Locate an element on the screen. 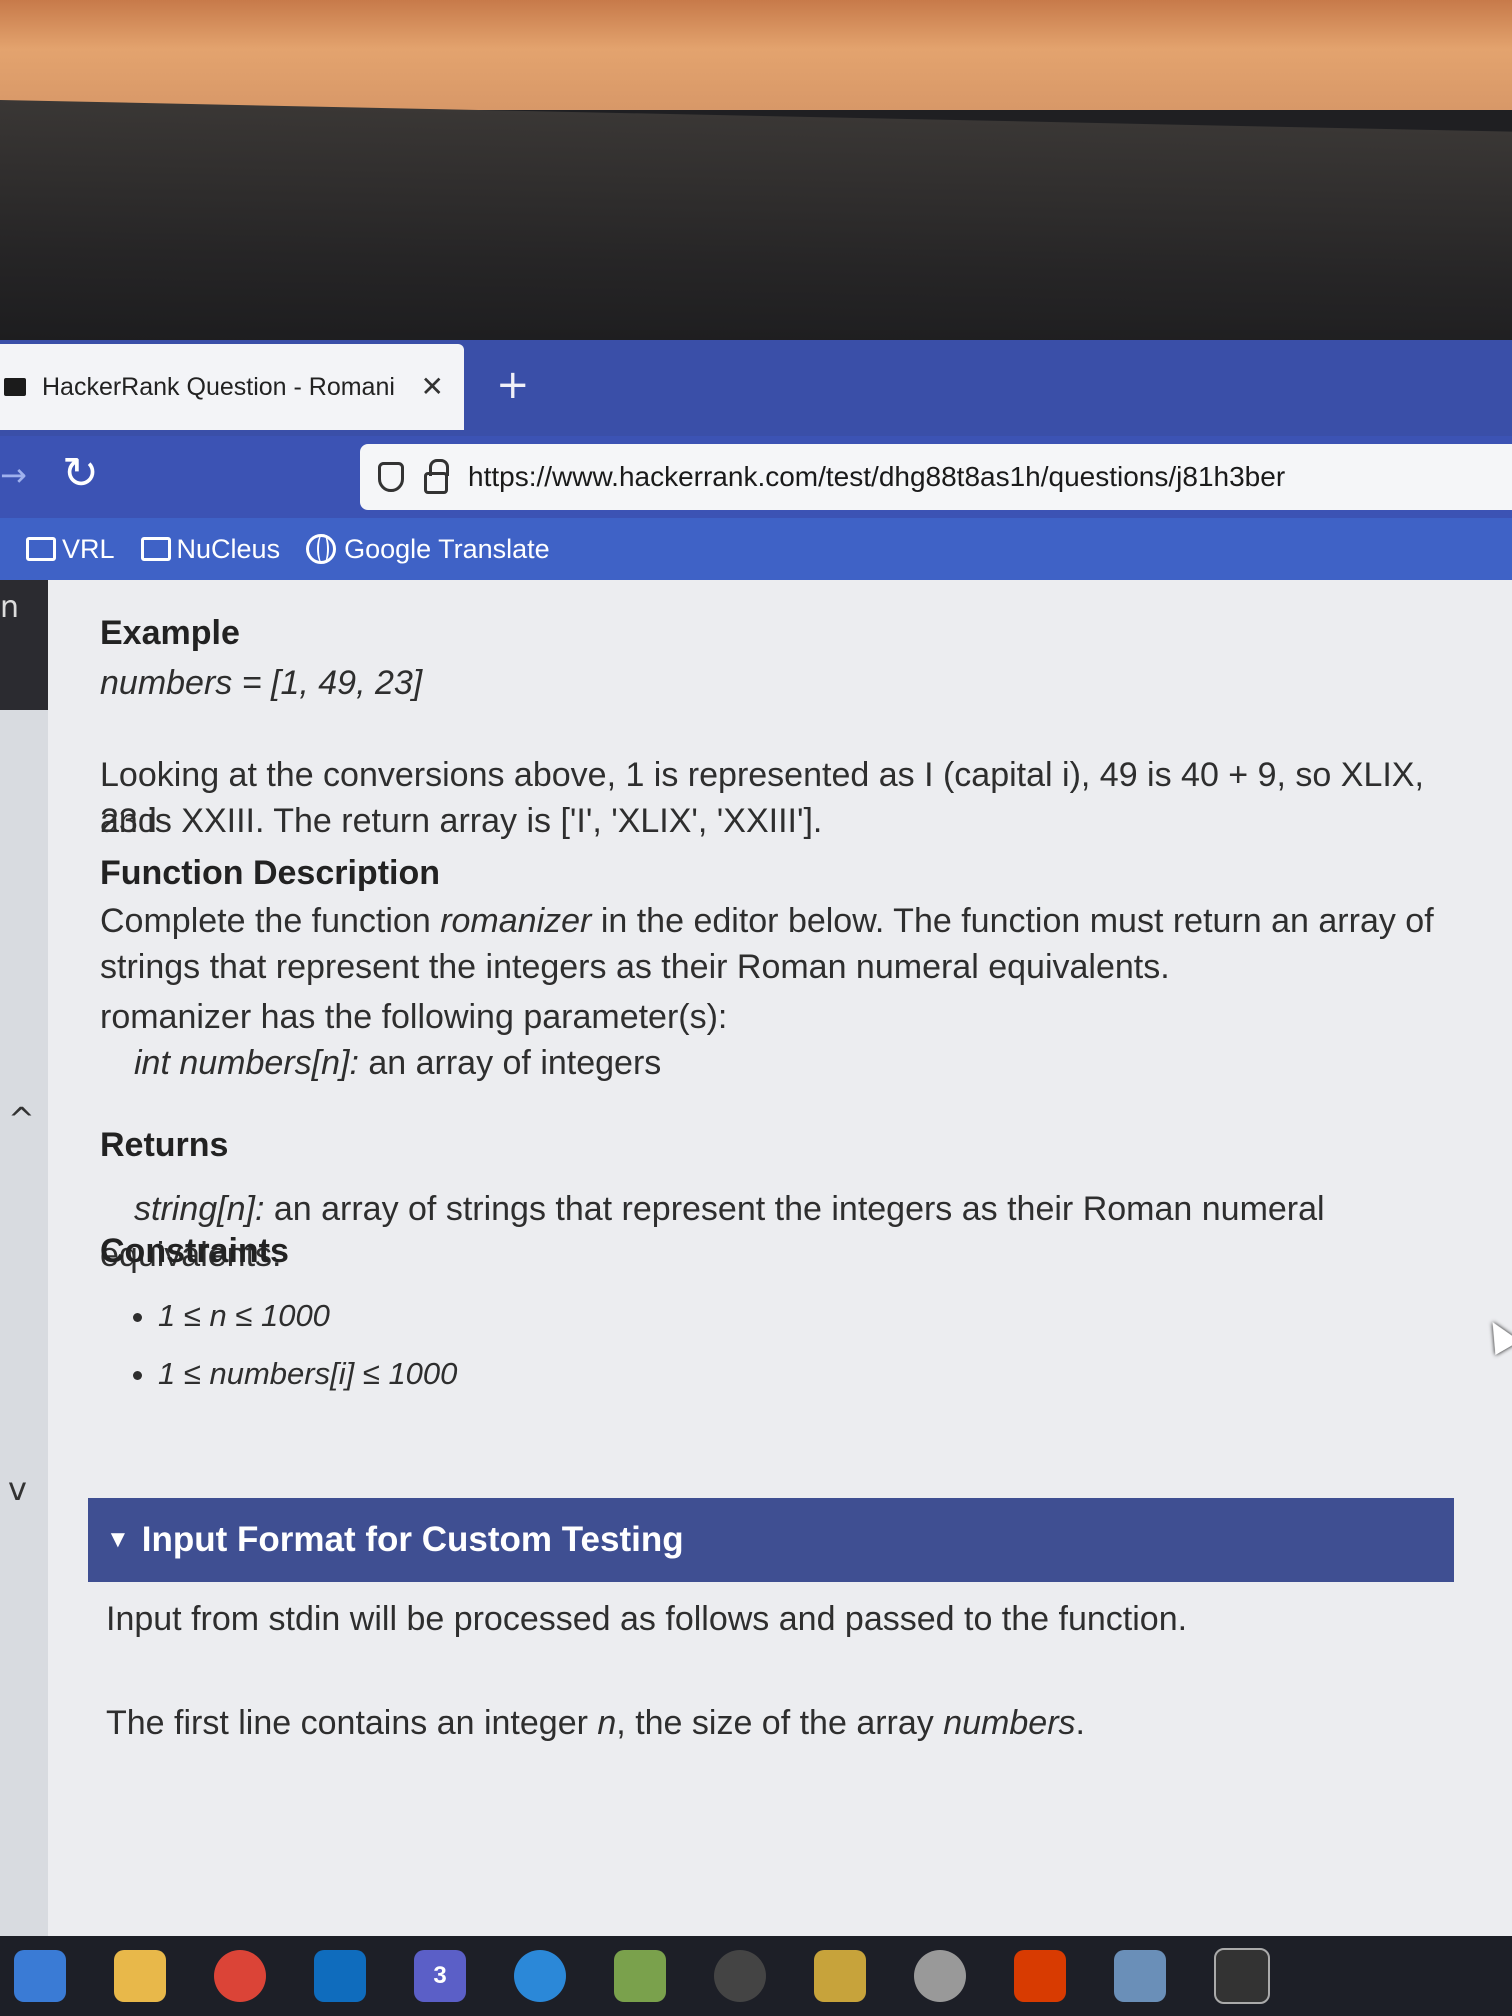  taskbar: 3 is located at coordinates (756, 1976).